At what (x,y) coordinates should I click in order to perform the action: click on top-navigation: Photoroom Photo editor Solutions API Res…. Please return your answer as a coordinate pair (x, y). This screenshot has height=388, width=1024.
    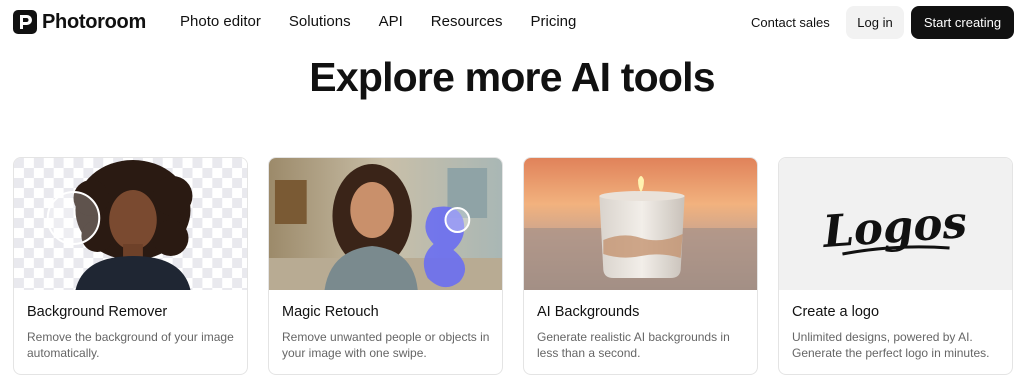
    Looking at the image, I should click on (512, 22).